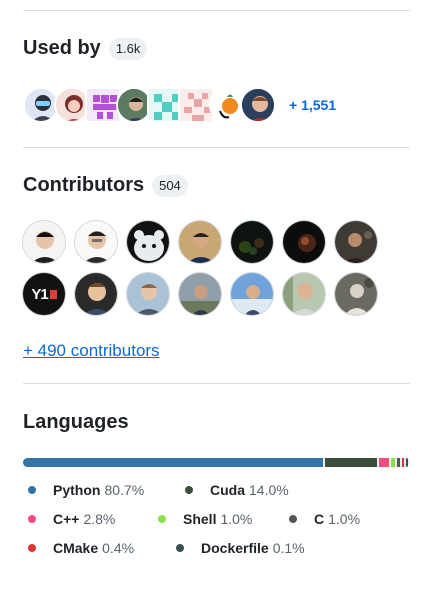 The image size is (425, 597). Describe the element at coordinates (269, 490) in the screenshot. I see `language-percent: 14.0%` at that location.